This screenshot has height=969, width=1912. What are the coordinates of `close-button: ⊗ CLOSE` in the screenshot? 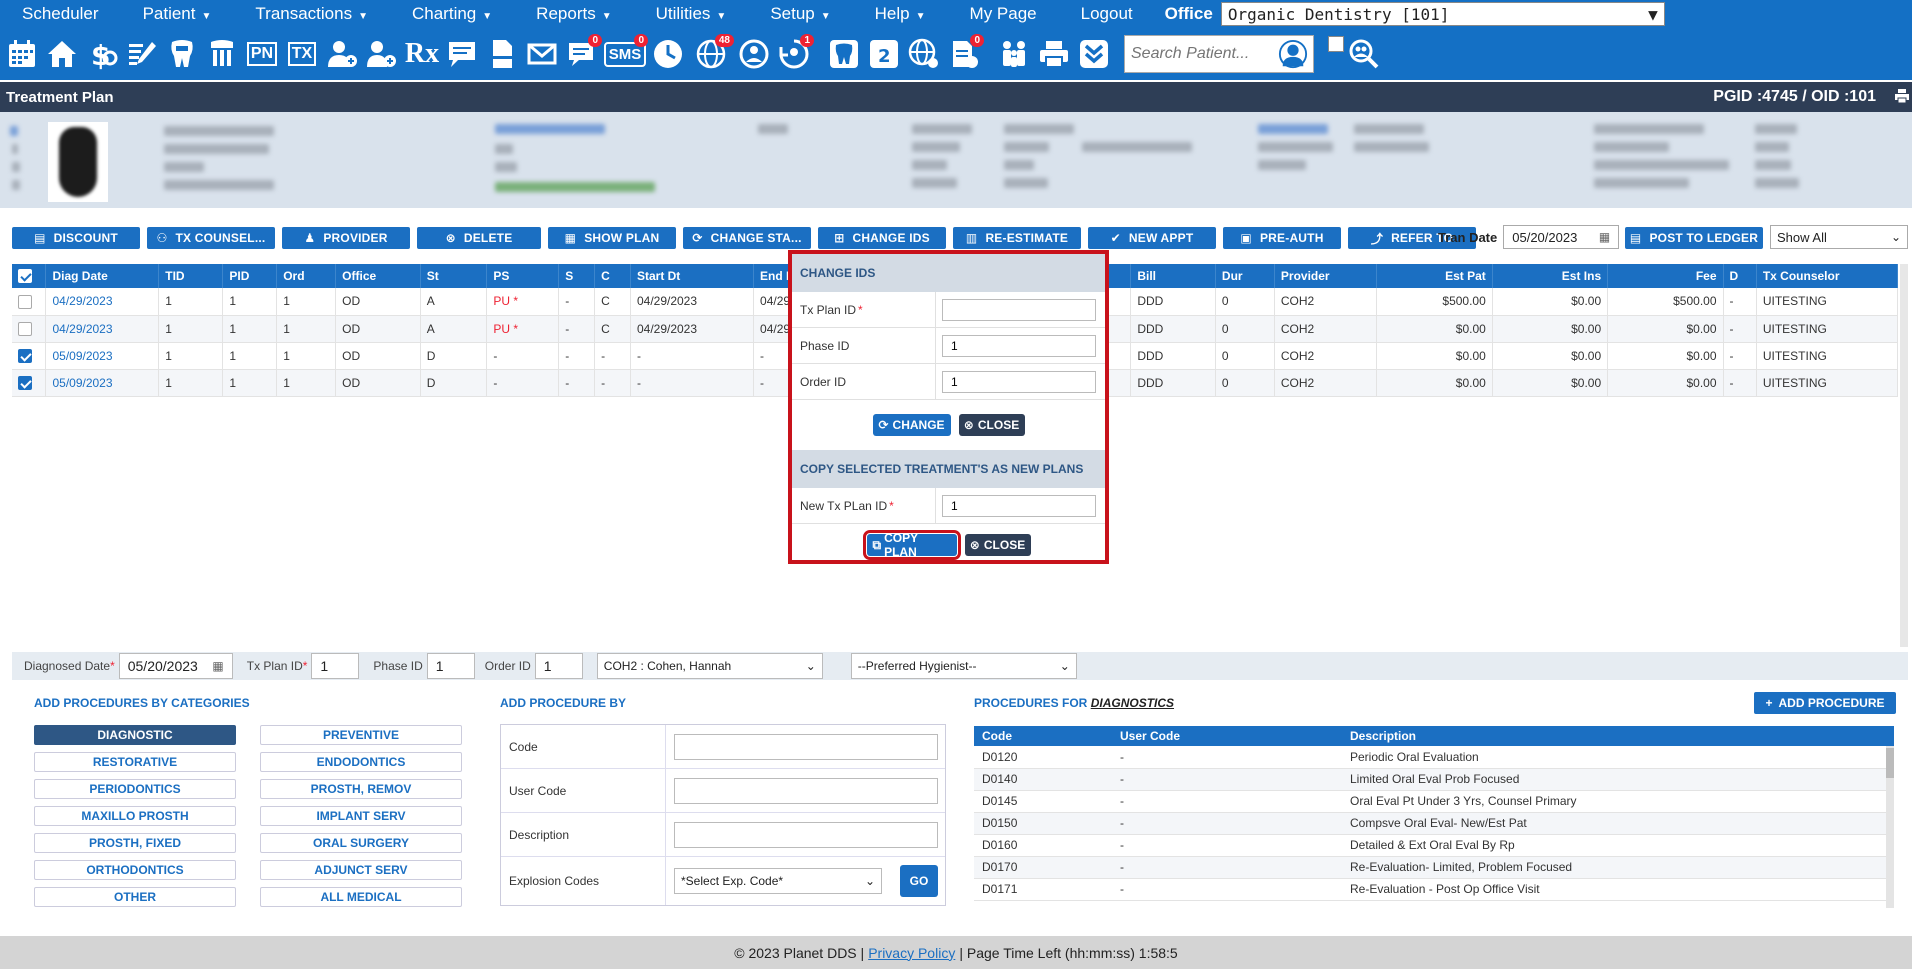 It's located at (991, 425).